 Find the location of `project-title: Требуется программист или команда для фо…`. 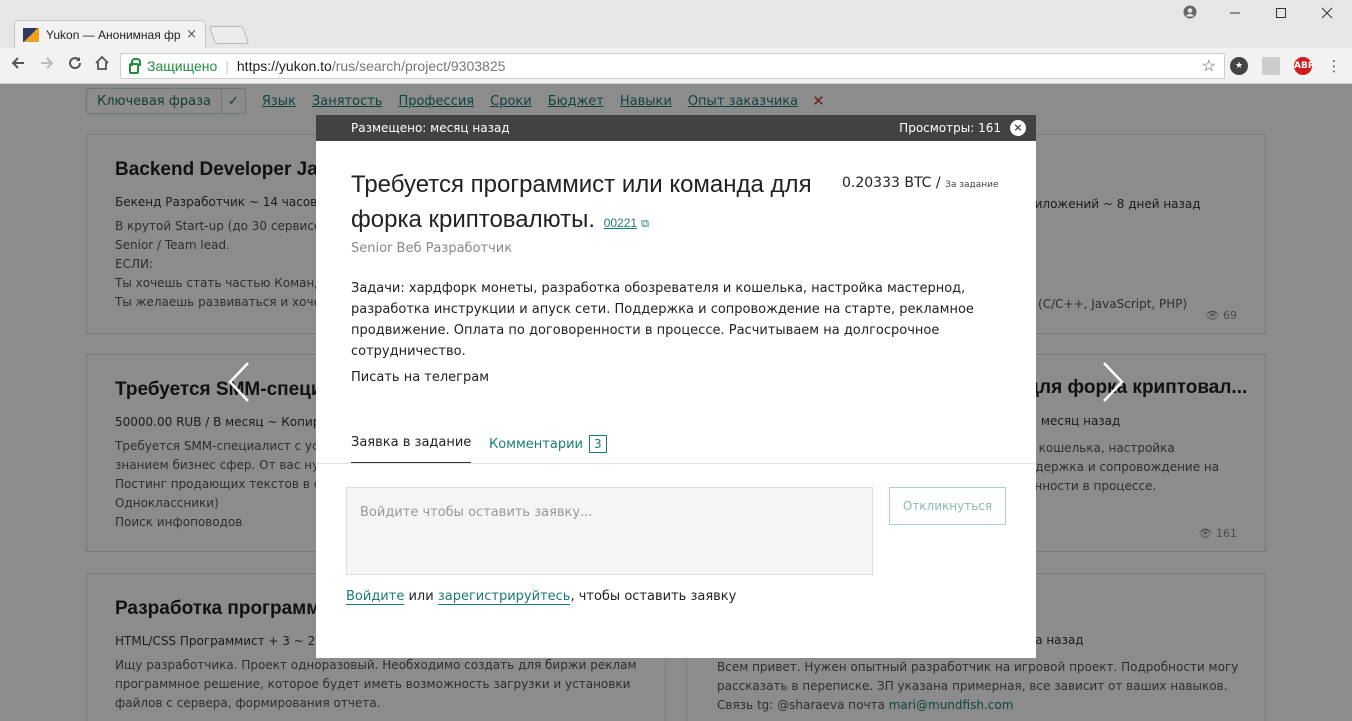

project-title: Требуется программист или команда для фо… is located at coordinates (581, 202).